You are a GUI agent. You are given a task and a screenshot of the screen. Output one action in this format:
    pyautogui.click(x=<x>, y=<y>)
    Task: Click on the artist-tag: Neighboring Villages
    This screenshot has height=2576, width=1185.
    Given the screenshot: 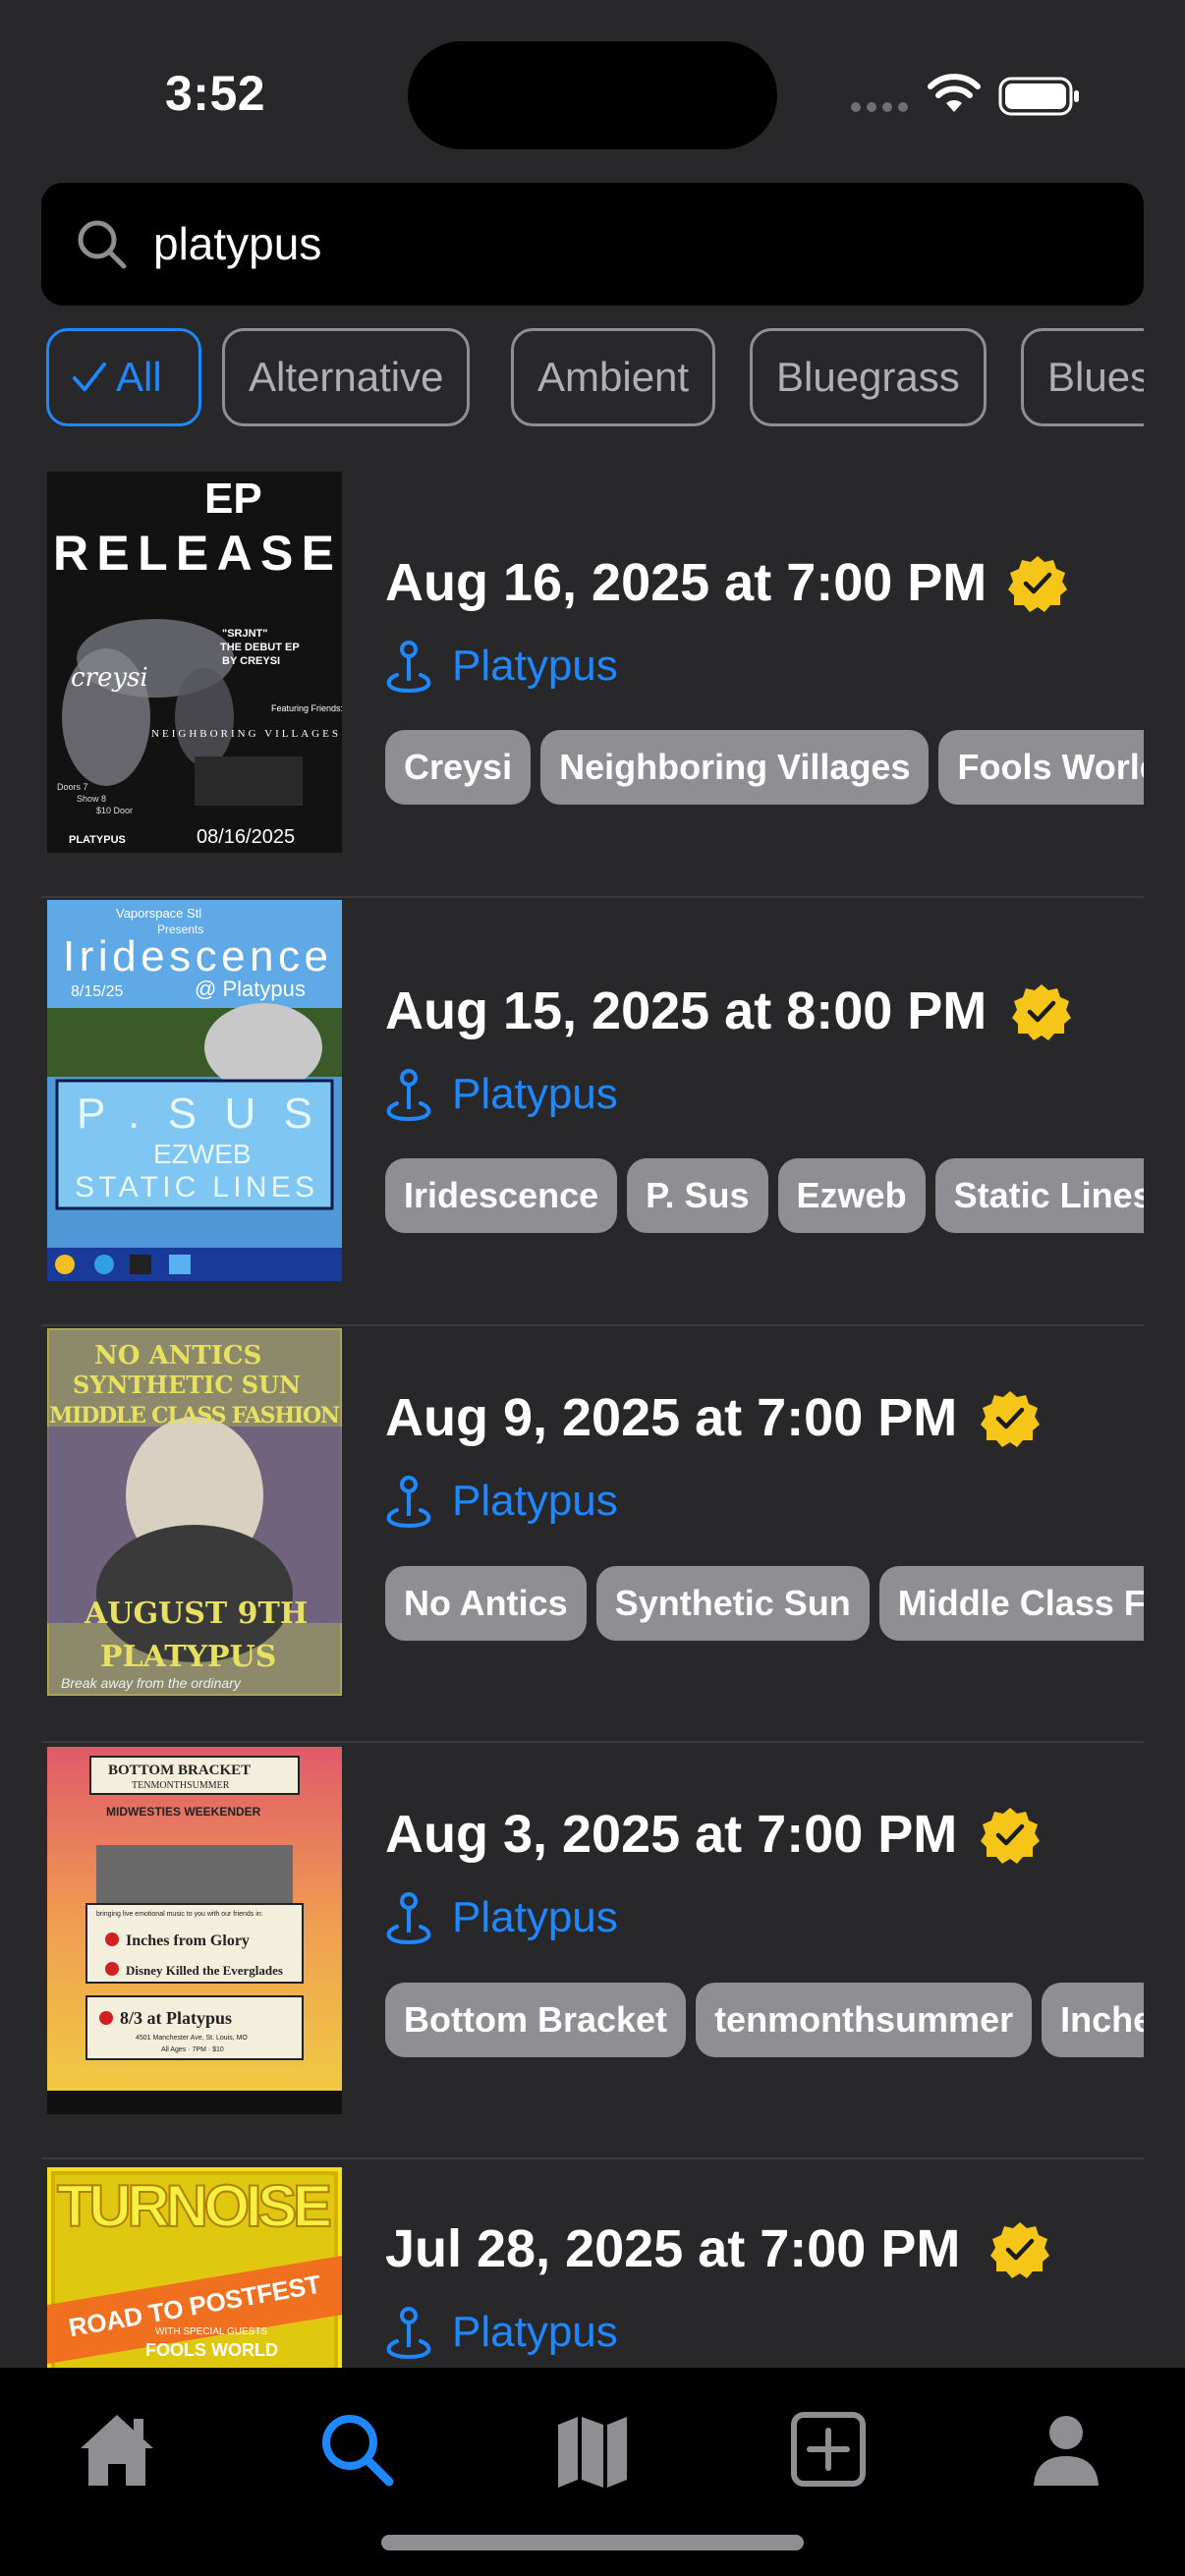 What is the action you would take?
    pyautogui.click(x=735, y=767)
    